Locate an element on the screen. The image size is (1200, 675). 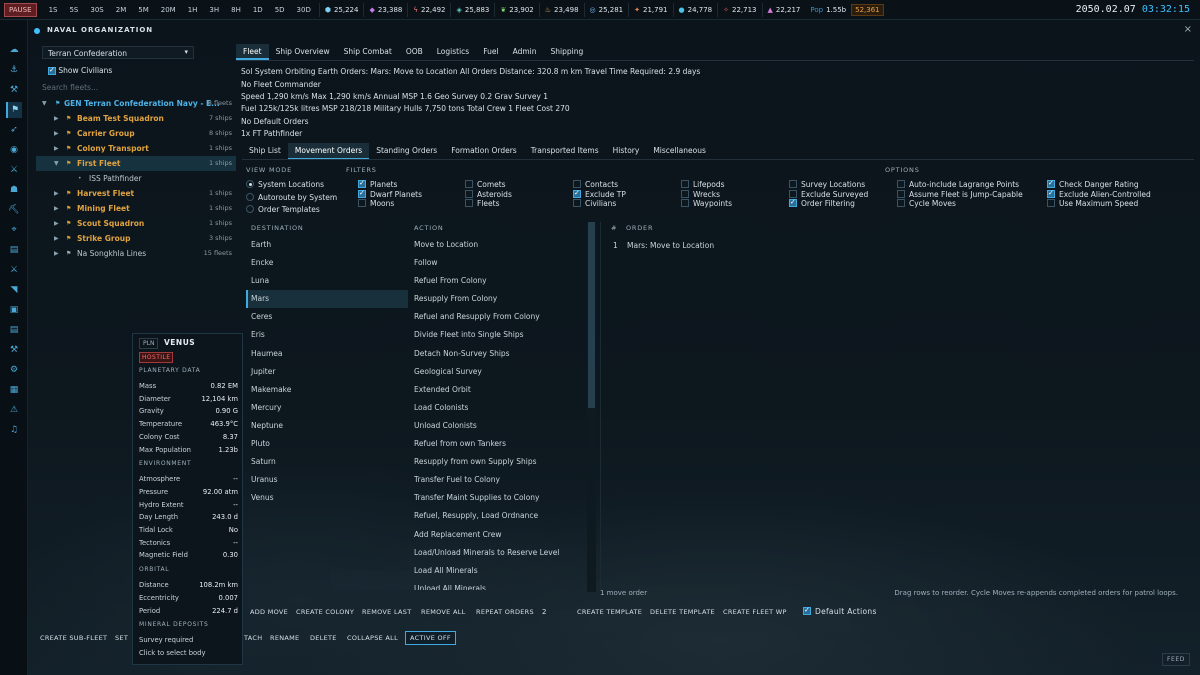
repeat-orders-button: REPEAT ORDERS is located at coordinates (505, 612).